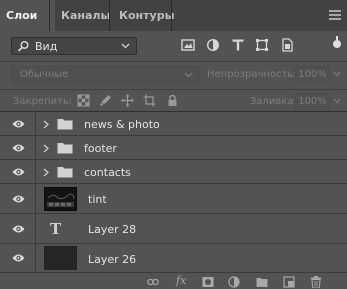  I want to click on opacity-dropdown-icon, so click(337, 74).